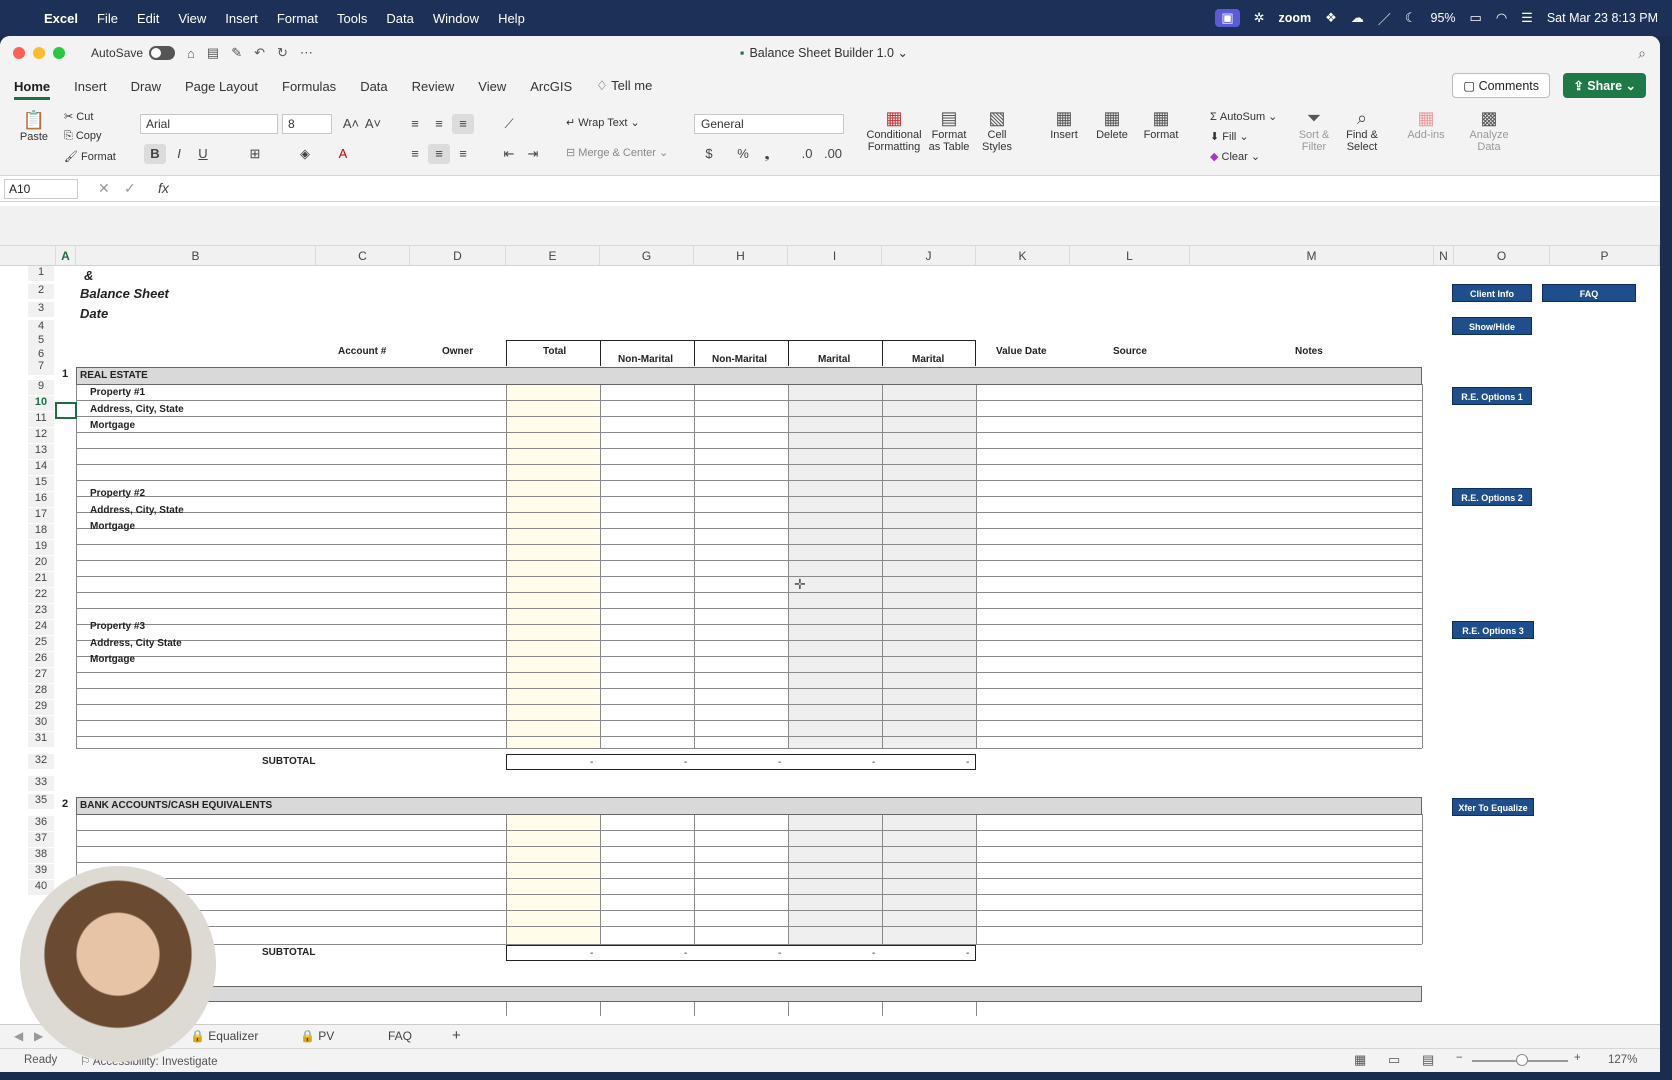 Image resolution: width=1672 pixels, height=1080 pixels. What do you see at coordinates (1357, 18) in the screenshot?
I see `cloud-icon: ☁` at bounding box center [1357, 18].